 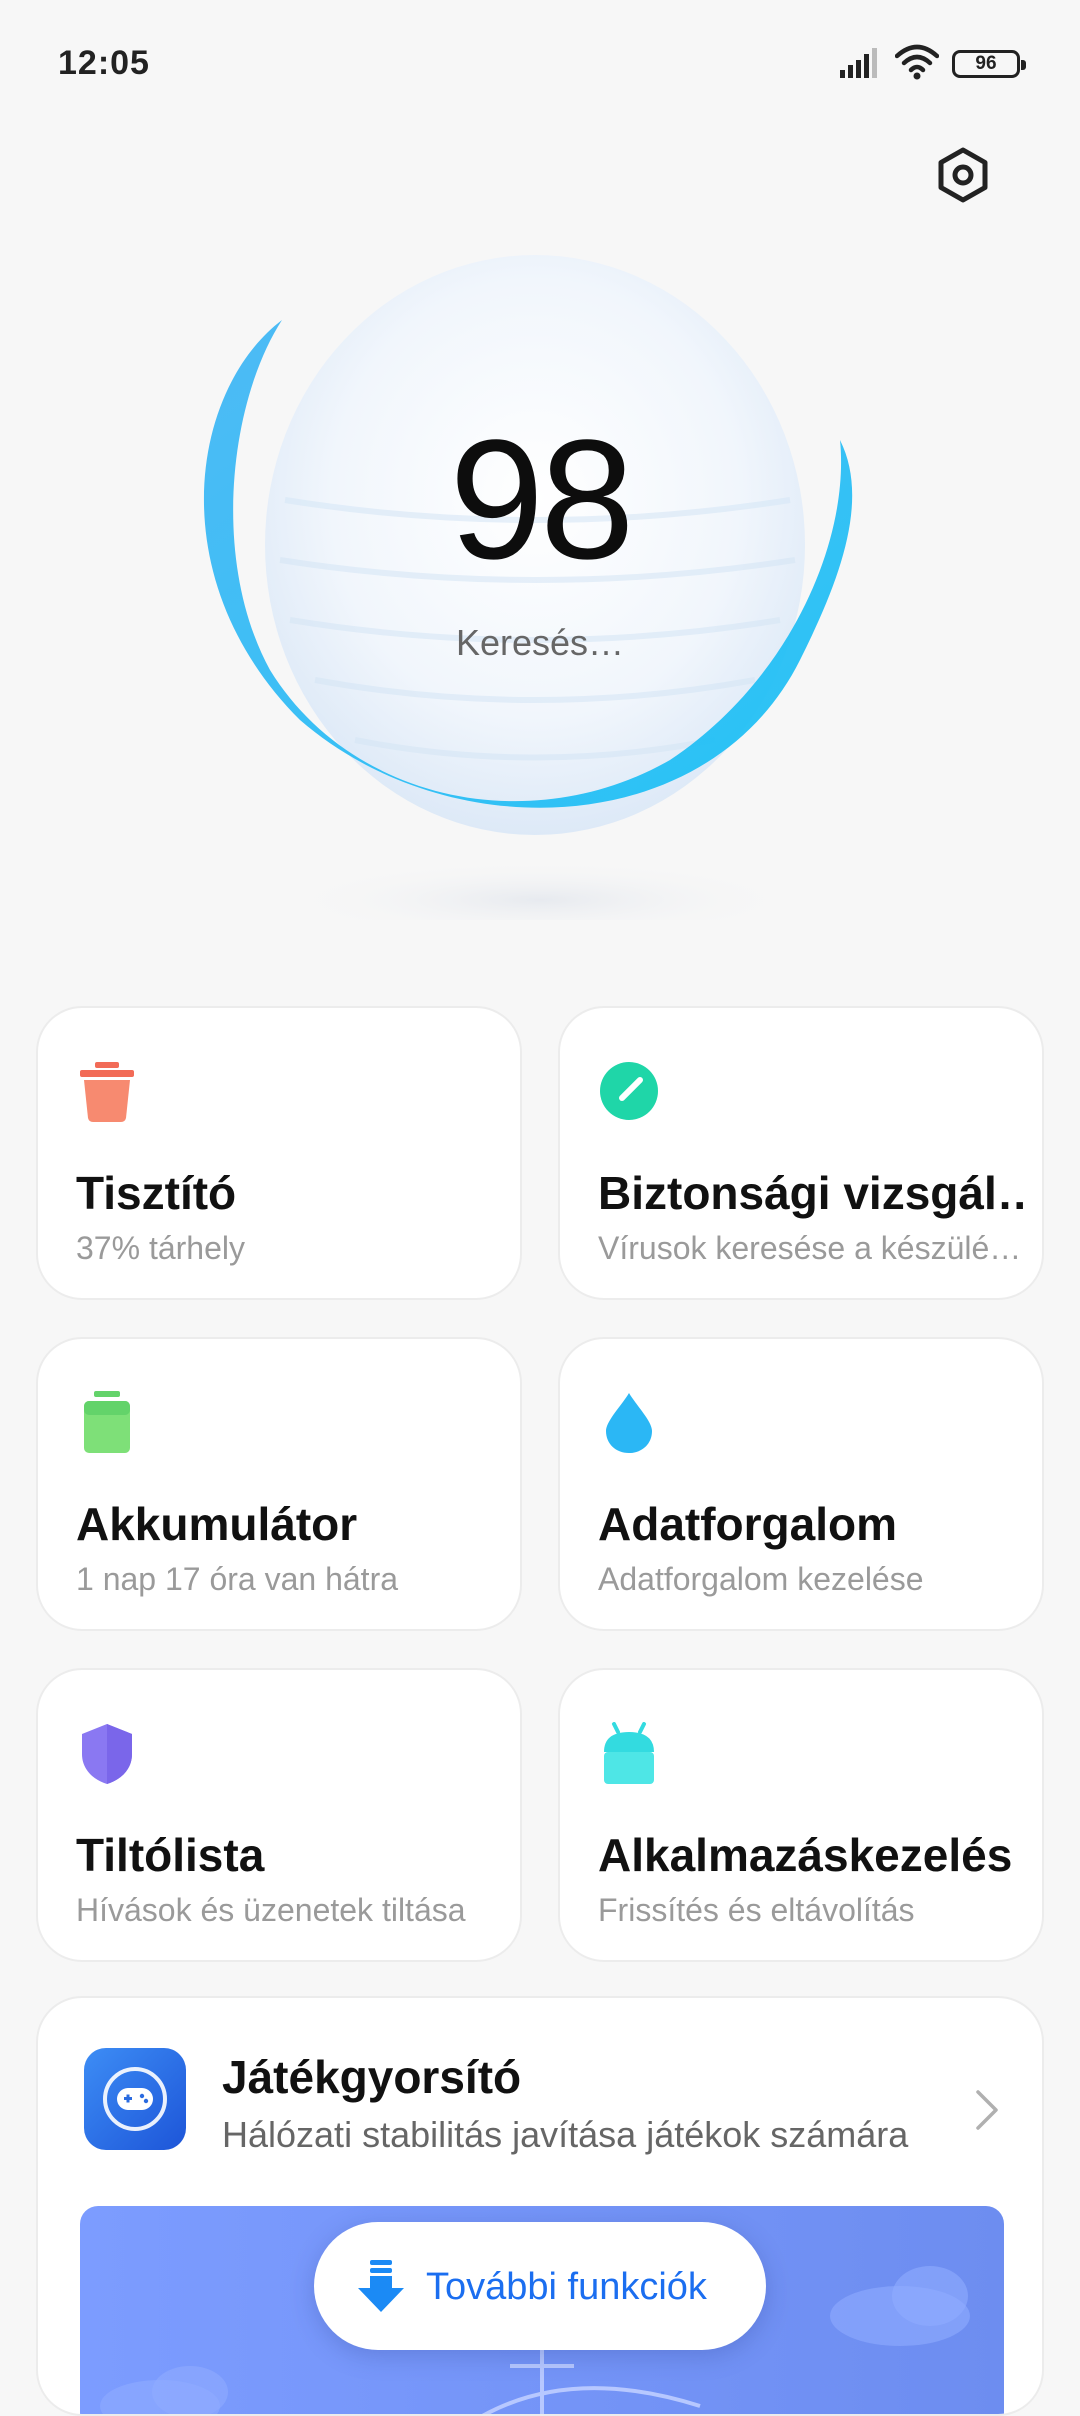 What do you see at coordinates (747, 1524) in the screenshot?
I see `card-title: Adatforgalom` at bounding box center [747, 1524].